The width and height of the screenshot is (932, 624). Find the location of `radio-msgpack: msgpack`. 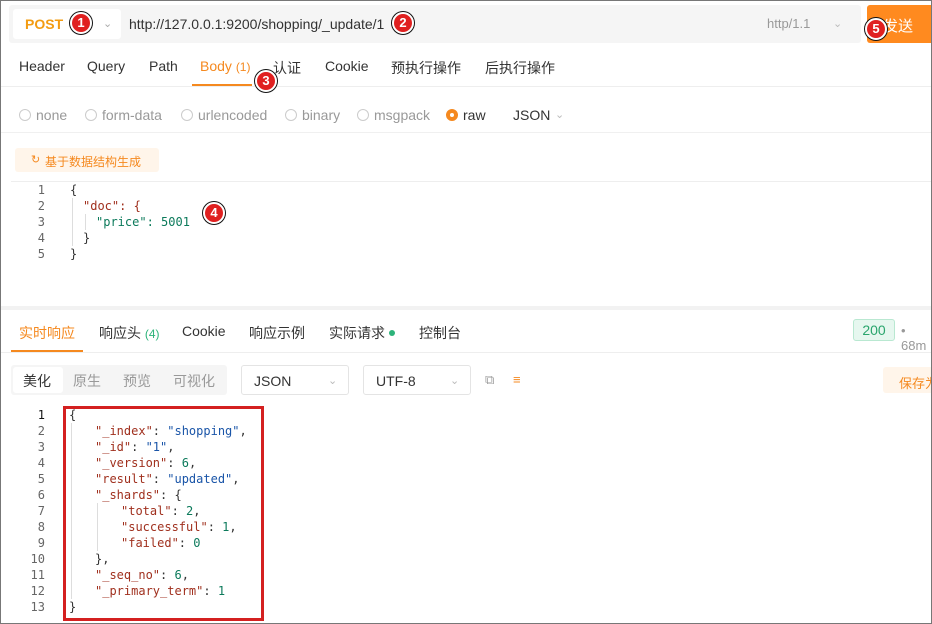

radio-msgpack: msgpack is located at coordinates (393, 115).